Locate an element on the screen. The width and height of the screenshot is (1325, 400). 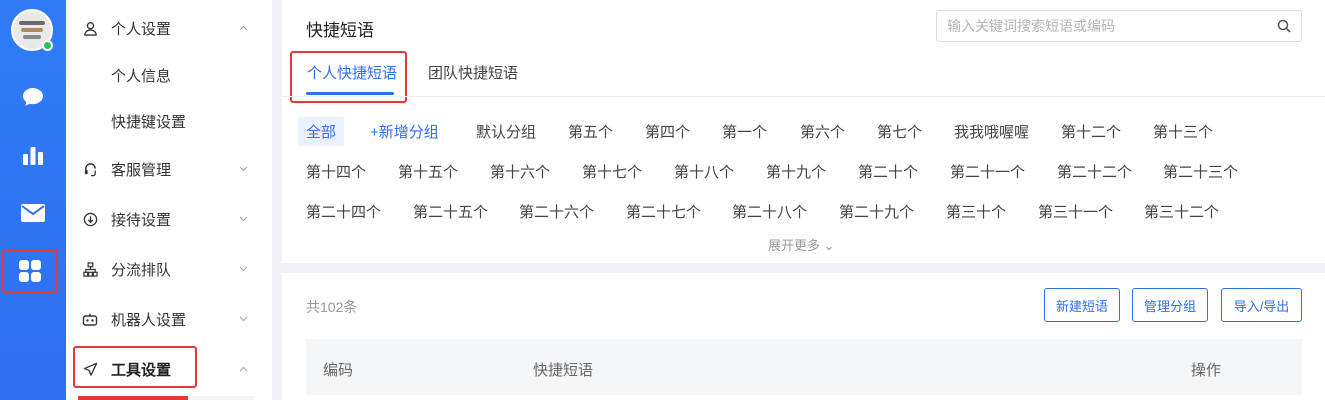
group-item: 第十五个 is located at coordinates (428, 171).